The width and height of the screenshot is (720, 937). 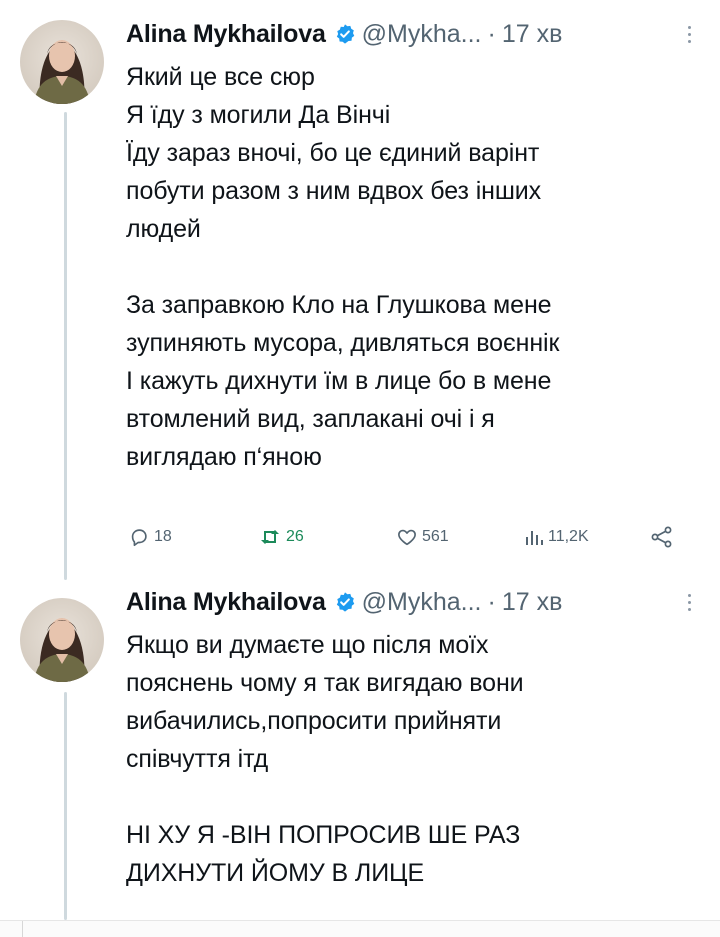 I want to click on text-line: пояснень чому я так вигядаю вони, so click(x=325, y=683).